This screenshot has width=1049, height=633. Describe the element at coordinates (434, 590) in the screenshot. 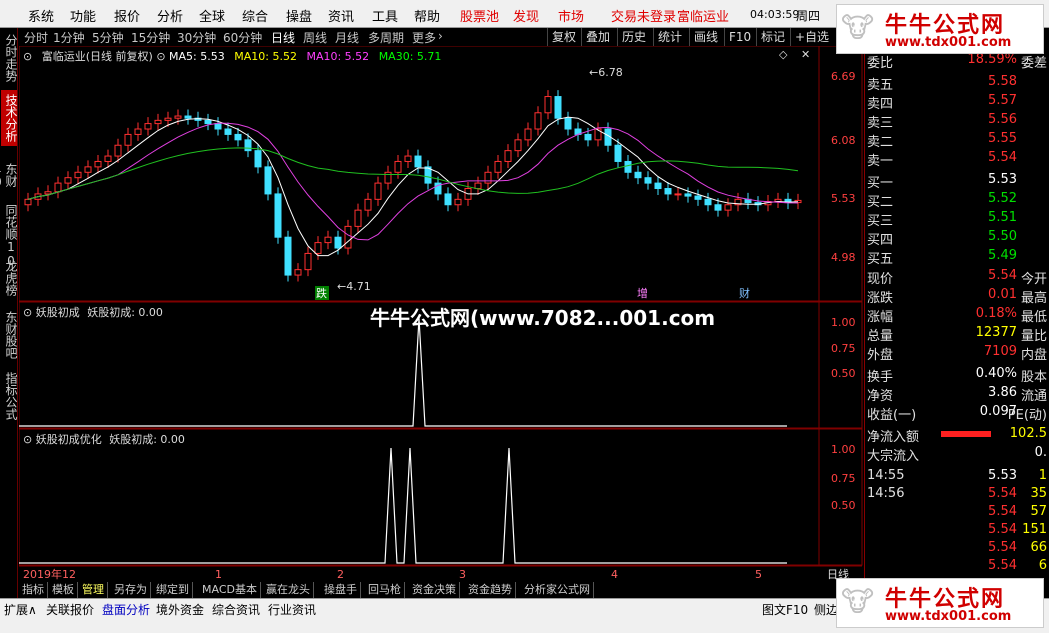

I see `tab-fund-decision: 资金决策` at that location.